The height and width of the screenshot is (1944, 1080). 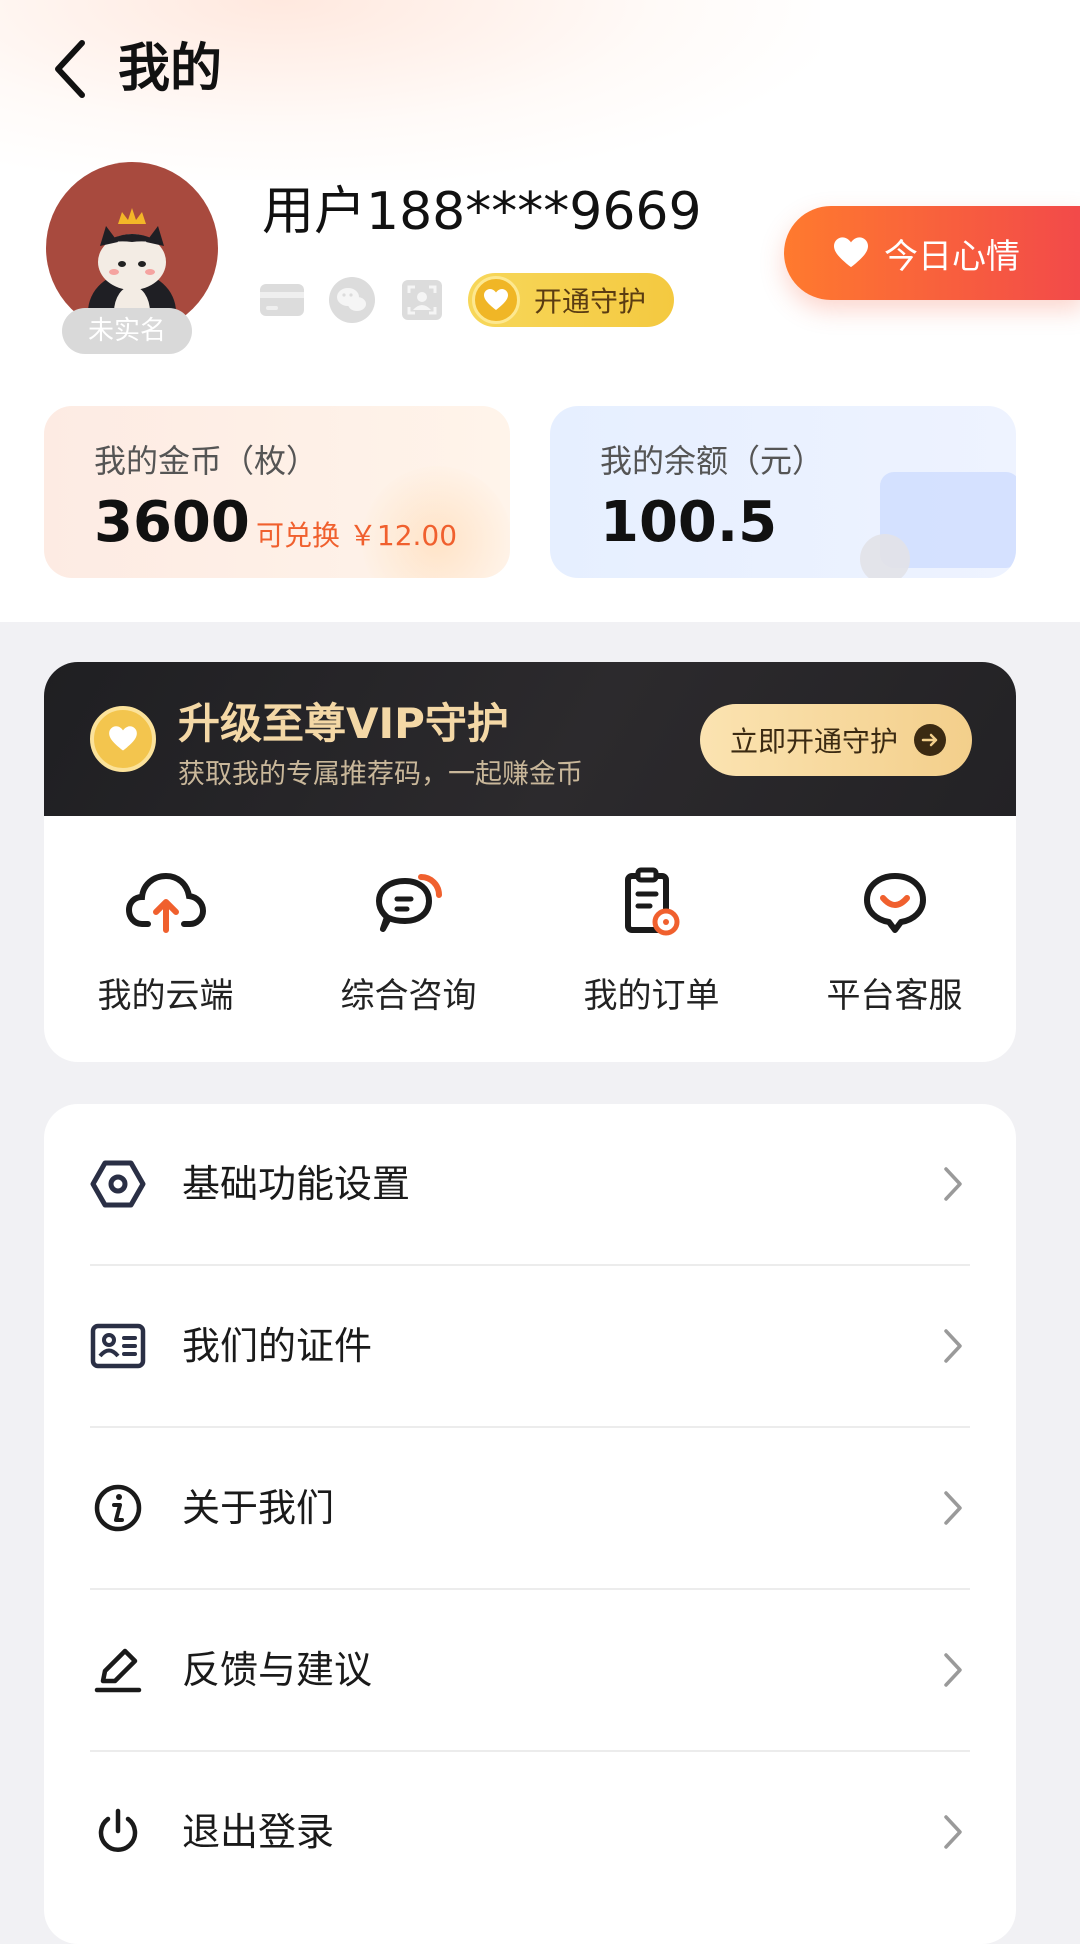 What do you see at coordinates (530, 1670) in the screenshot?
I see `menu-item-feedback: 反馈与建议` at bounding box center [530, 1670].